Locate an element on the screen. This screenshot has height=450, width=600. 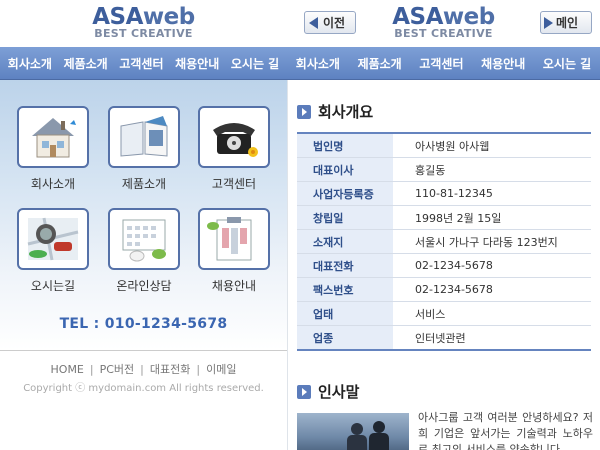
row-value: 110-81-12345 is located at coordinates (492, 193).